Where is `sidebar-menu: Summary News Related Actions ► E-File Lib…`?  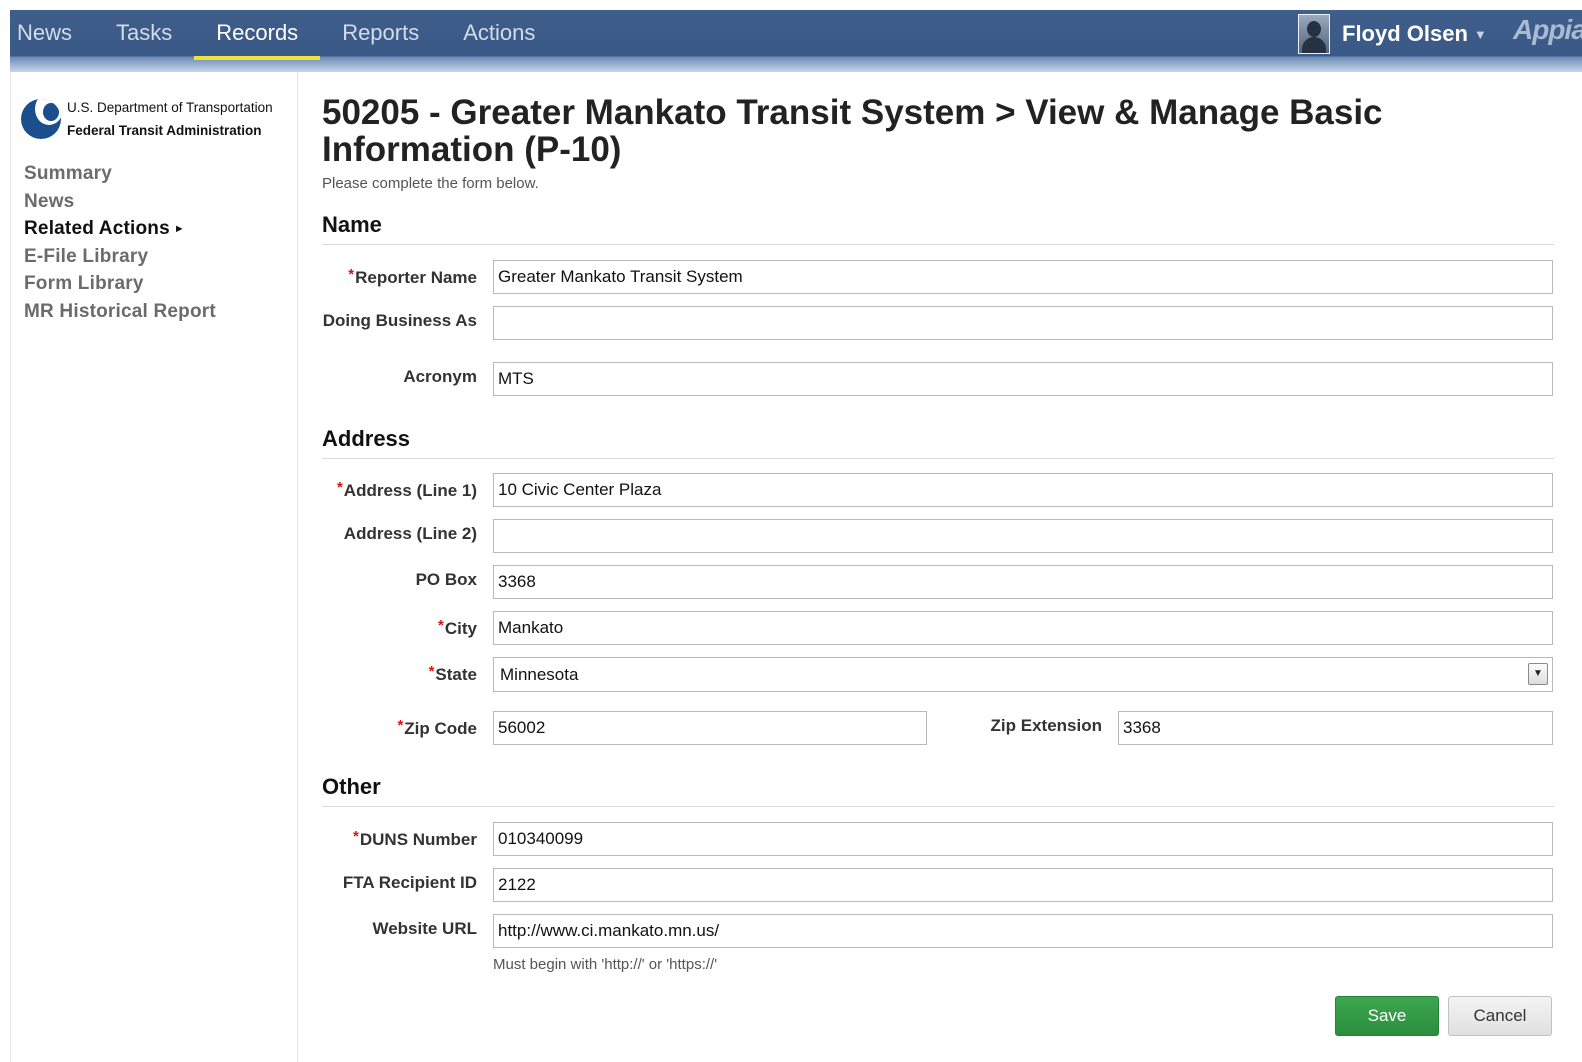
sidebar-menu: Summary News Related Actions ► E-File Lib… is located at coordinates (120, 242).